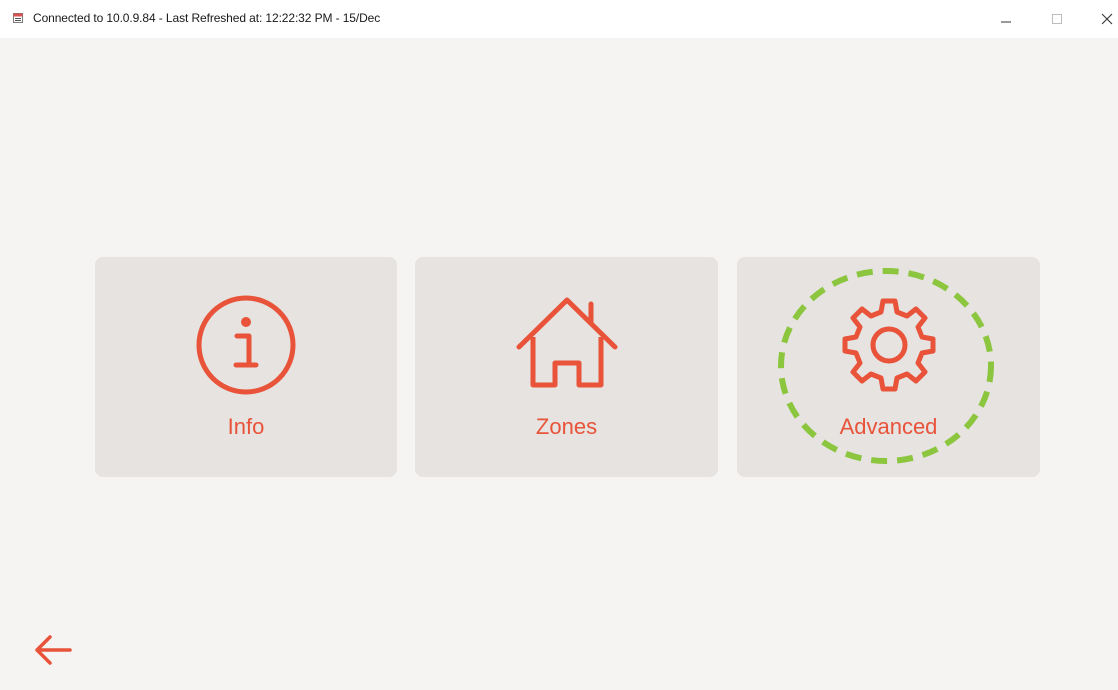 The height and width of the screenshot is (690, 1118). What do you see at coordinates (1006, 22) in the screenshot?
I see `minimize-icon` at bounding box center [1006, 22].